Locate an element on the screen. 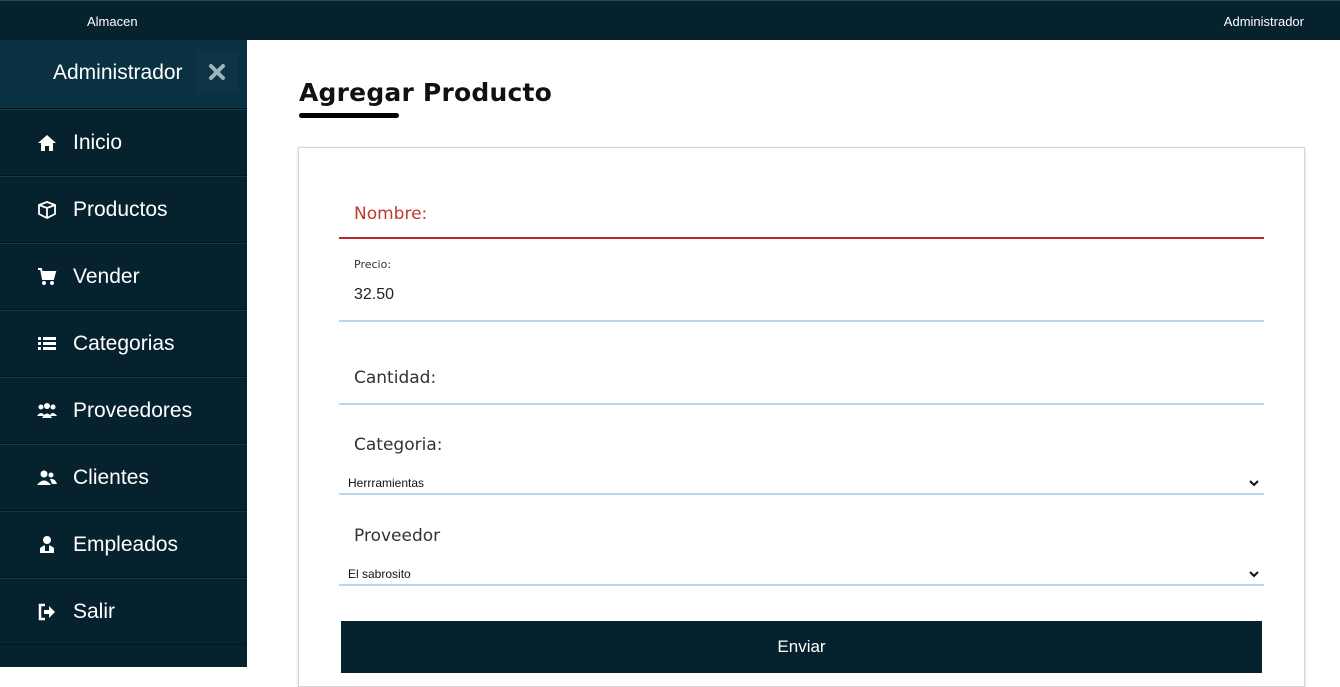  sidebar-item-proveedores: Proveedores is located at coordinates (123, 410).